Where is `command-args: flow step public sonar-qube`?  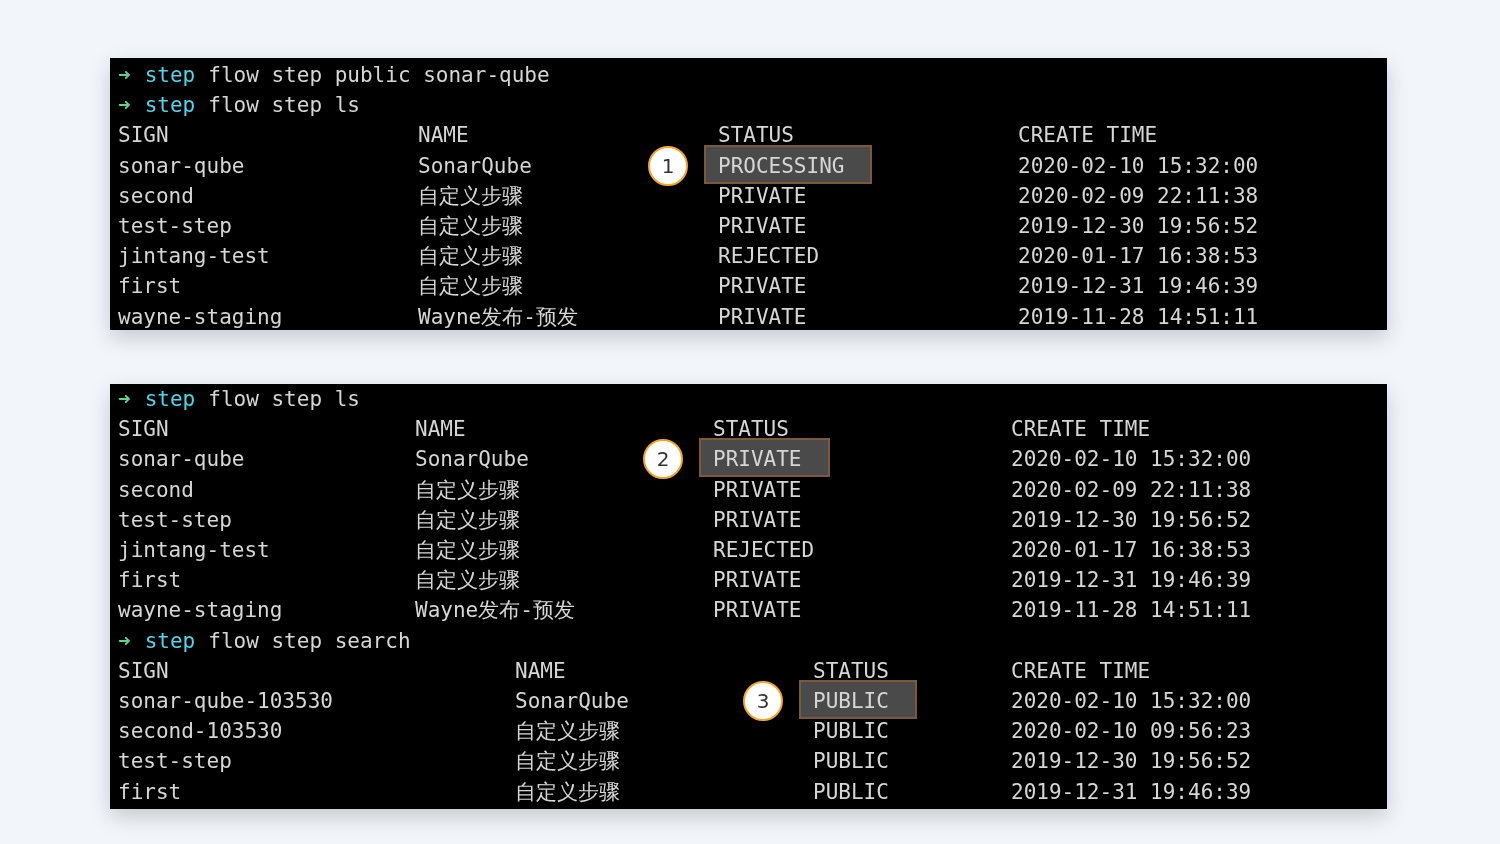
command-args: flow step public sonar-qube is located at coordinates (379, 75).